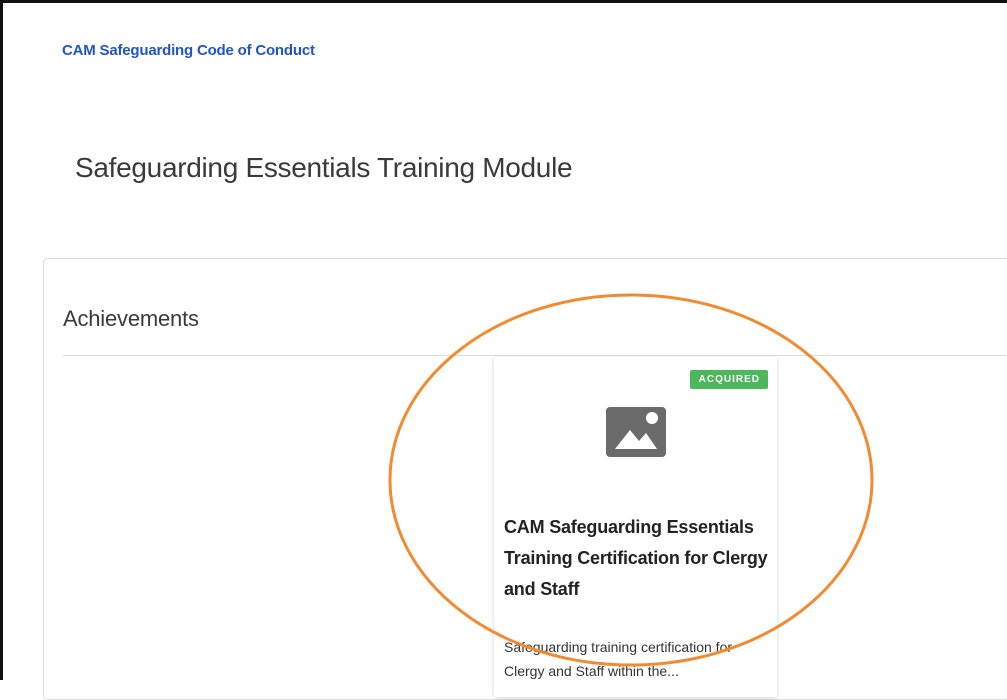 The image size is (1007, 700). I want to click on page-title: Safeguarding Essentials Training Module, so click(324, 167).